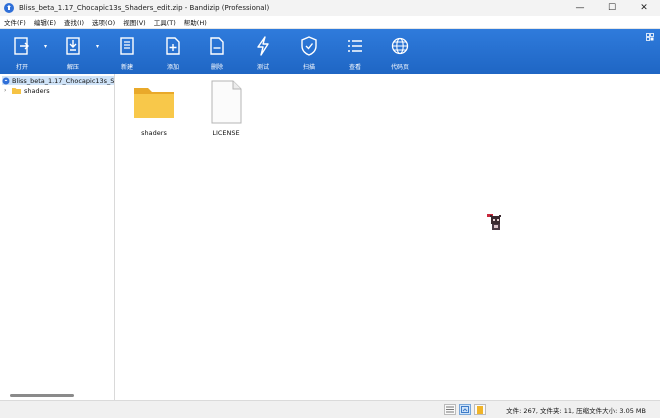  Describe the element at coordinates (9, 8) in the screenshot. I see `bandizip-app-icon` at that location.